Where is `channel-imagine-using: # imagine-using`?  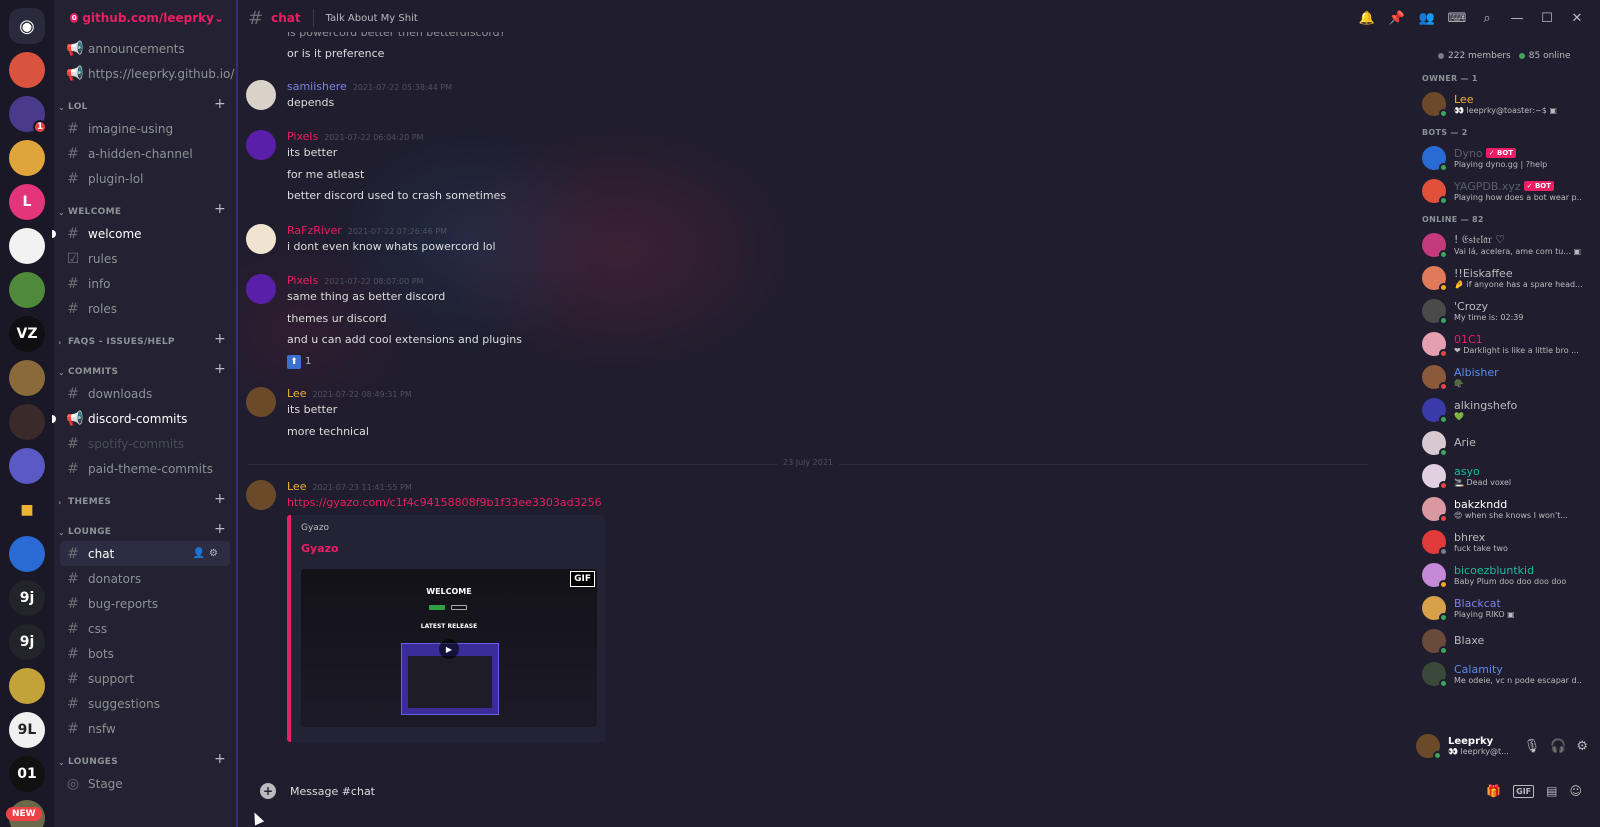 channel-imagine-using: # imagine-using is located at coordinates (145, 128).